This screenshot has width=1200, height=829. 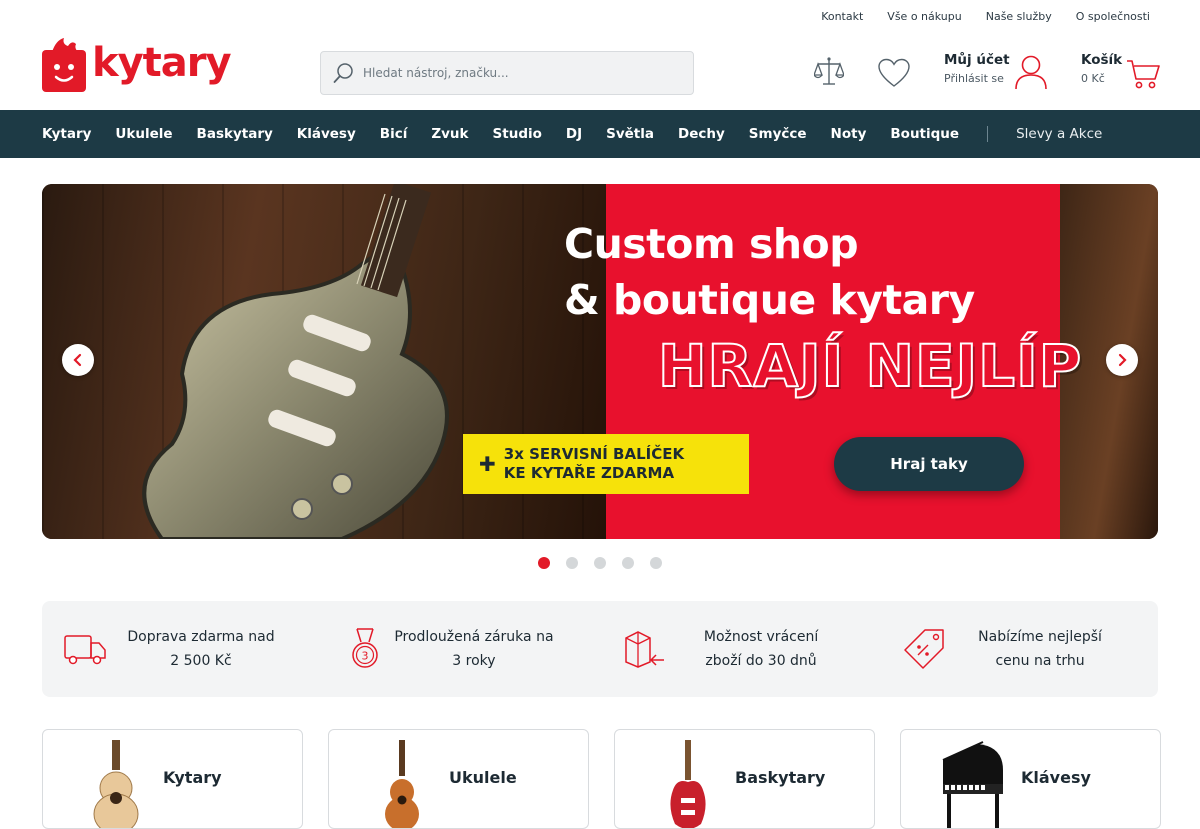 I want to click on hero-headline: HRAJÍ NEJLÍP, so click(x=870, y=366).